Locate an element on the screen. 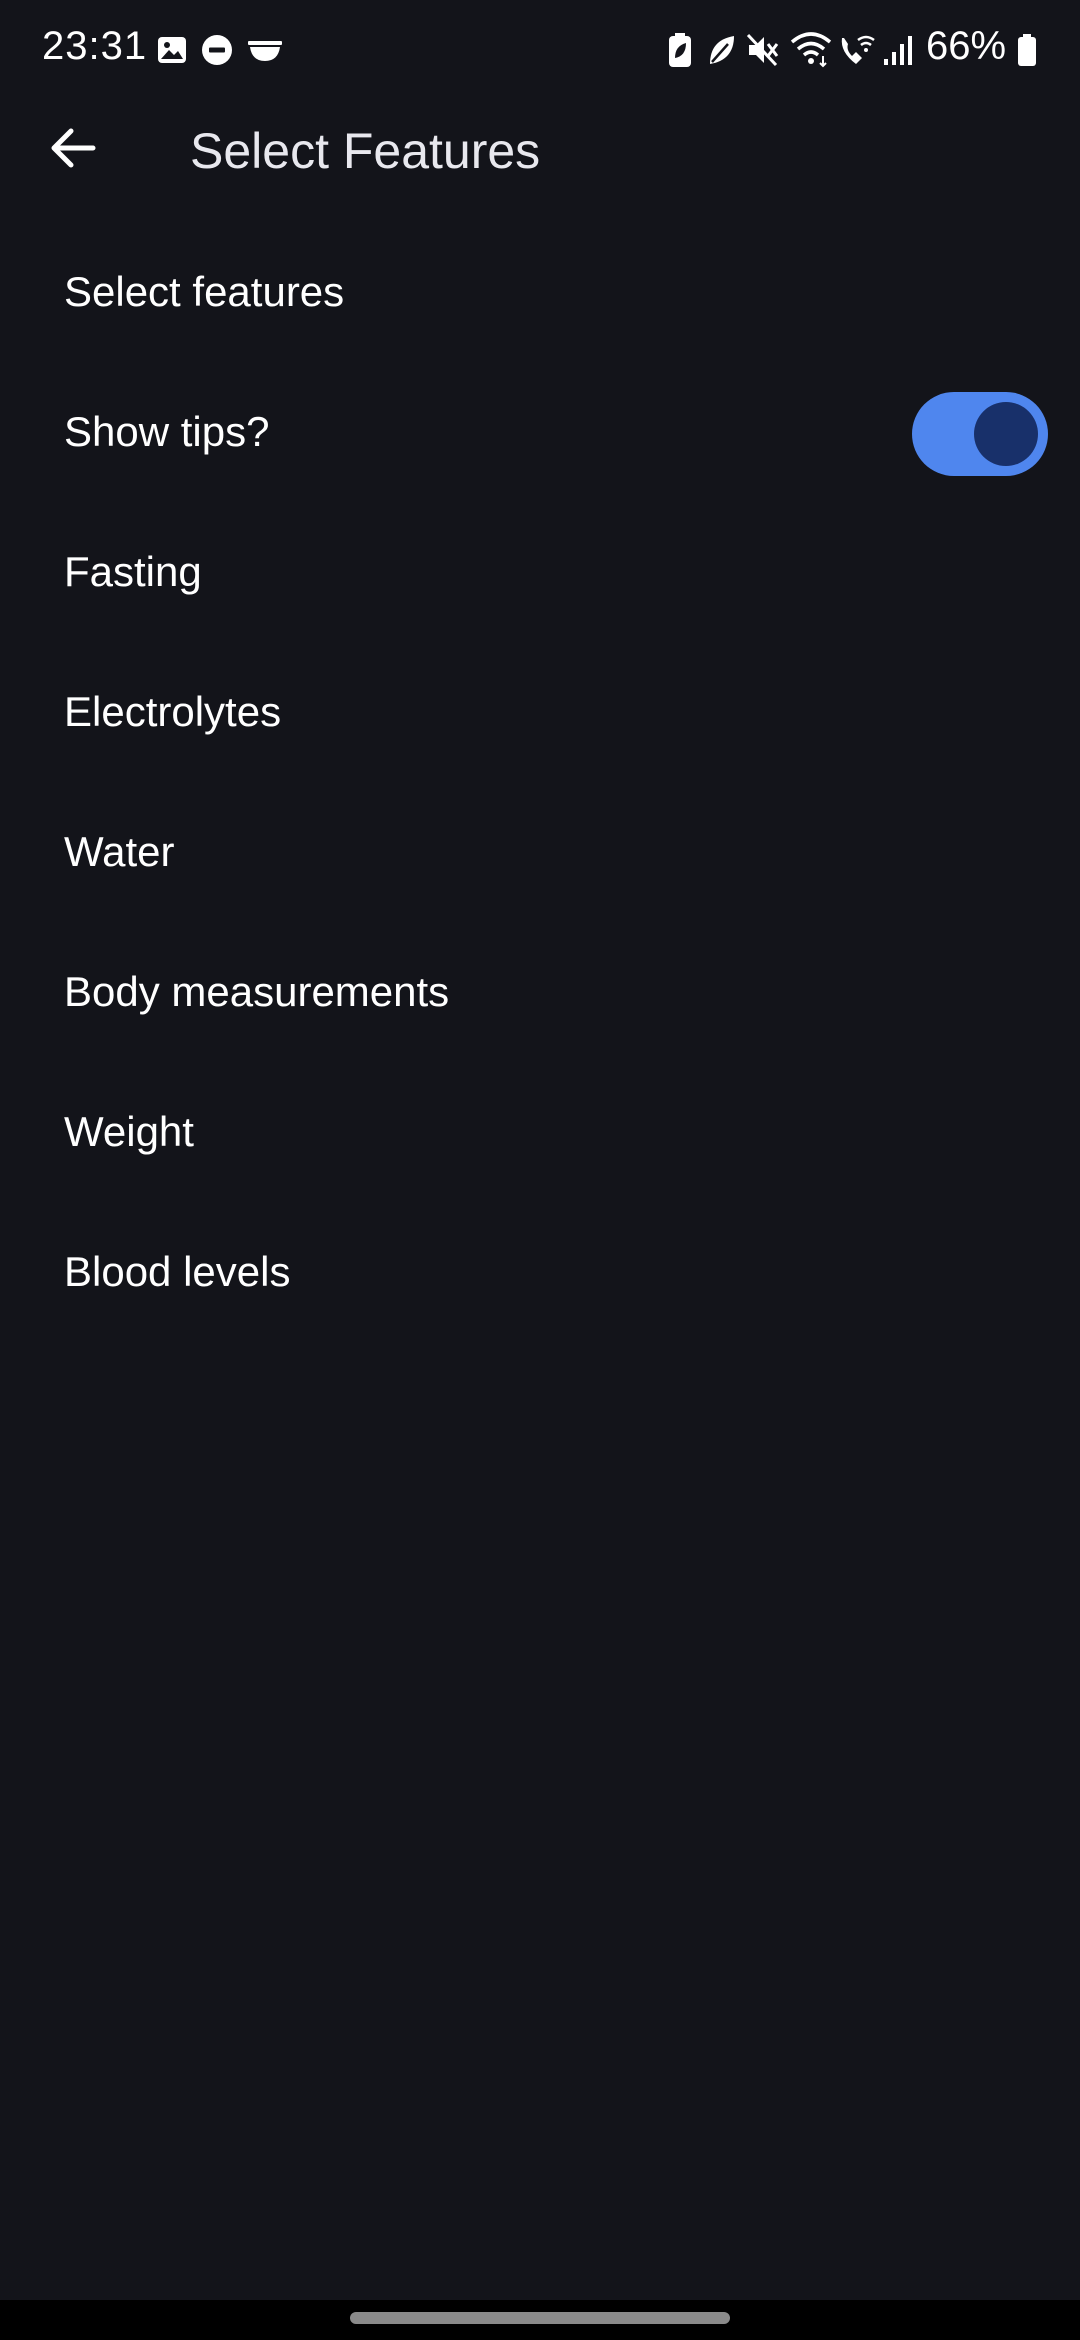  leaf-icon is located at coordinates (721, 50).